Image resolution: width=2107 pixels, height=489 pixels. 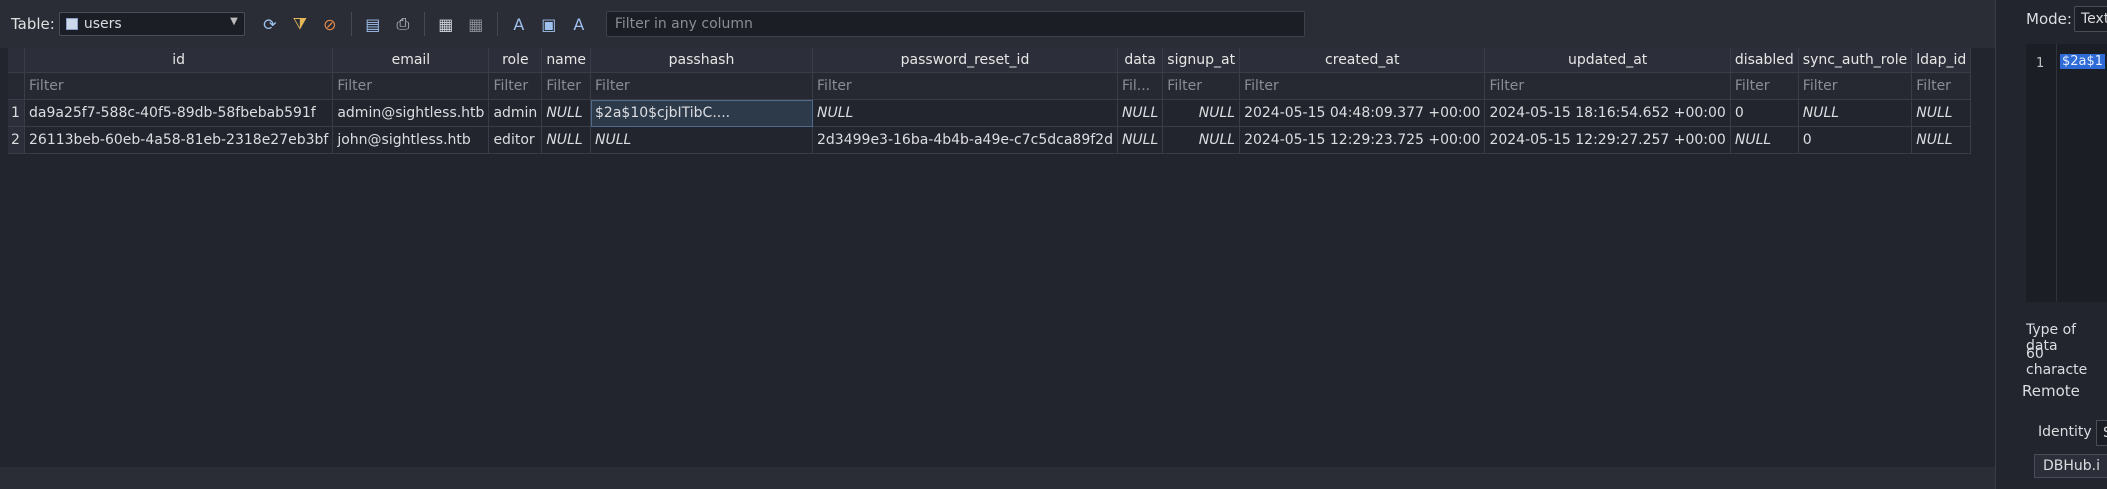 I want to click on row-number: 2, so click(x=16, y=140).